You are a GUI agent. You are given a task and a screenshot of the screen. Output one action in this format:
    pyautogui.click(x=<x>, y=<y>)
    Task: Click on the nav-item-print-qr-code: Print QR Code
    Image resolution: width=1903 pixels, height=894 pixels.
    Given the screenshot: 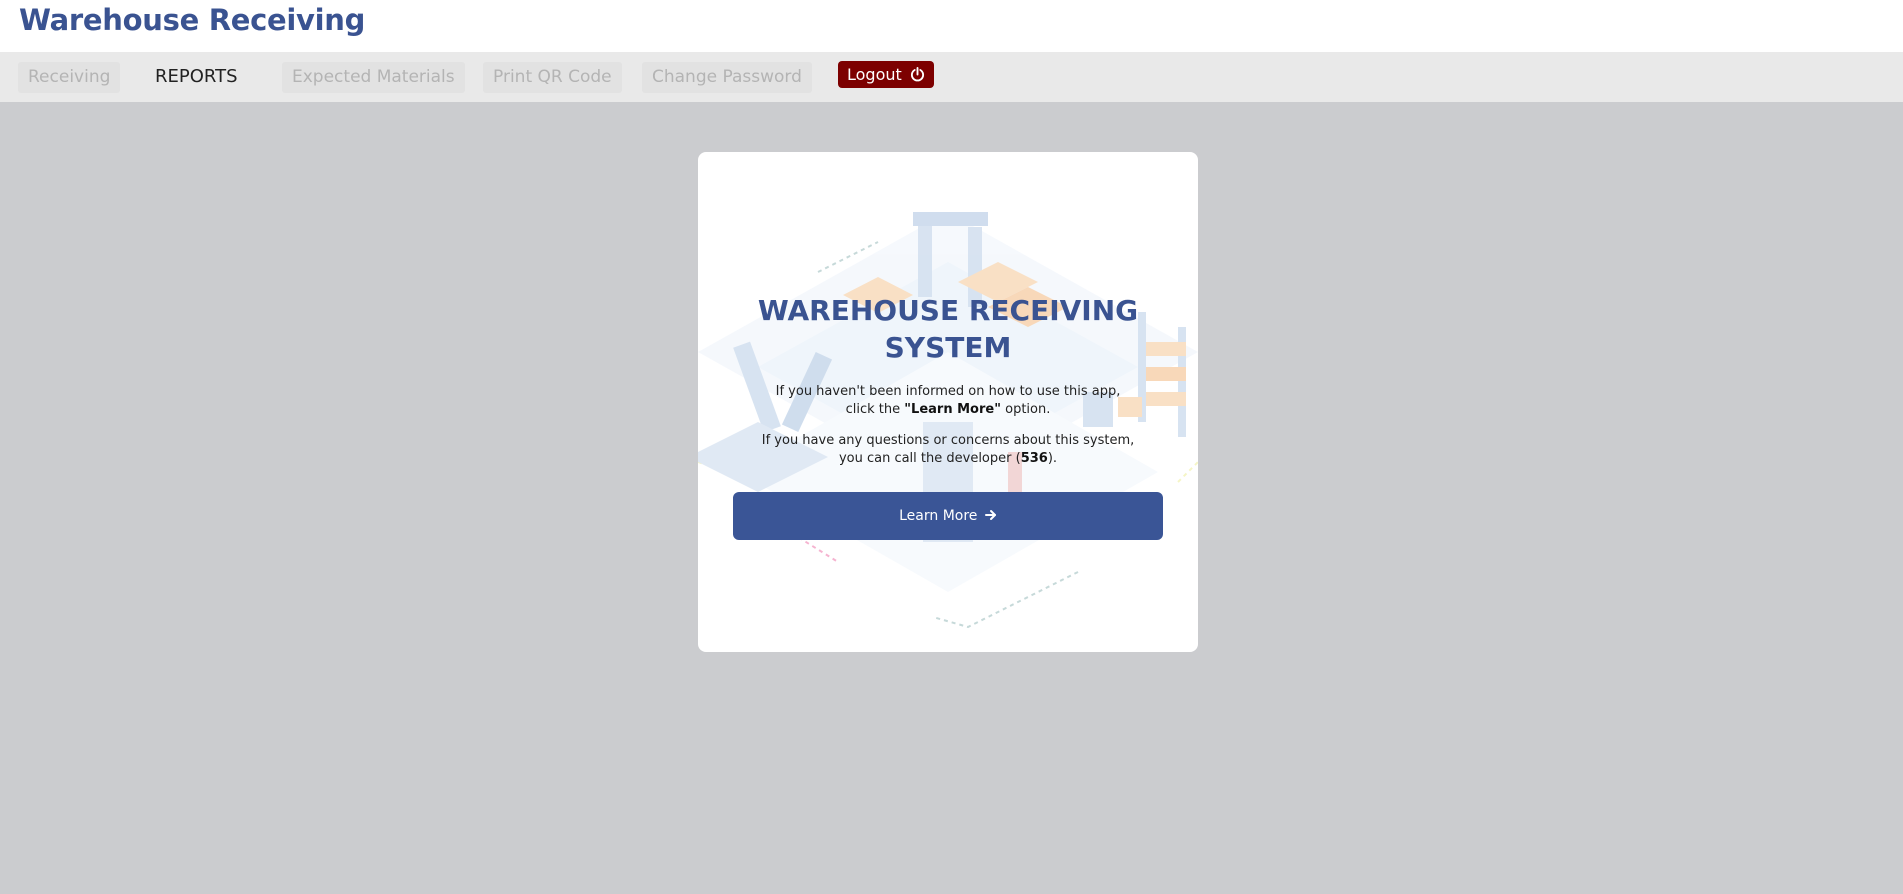 What is the action you would take?
    pyautogui.click(x=552, y=77)
    